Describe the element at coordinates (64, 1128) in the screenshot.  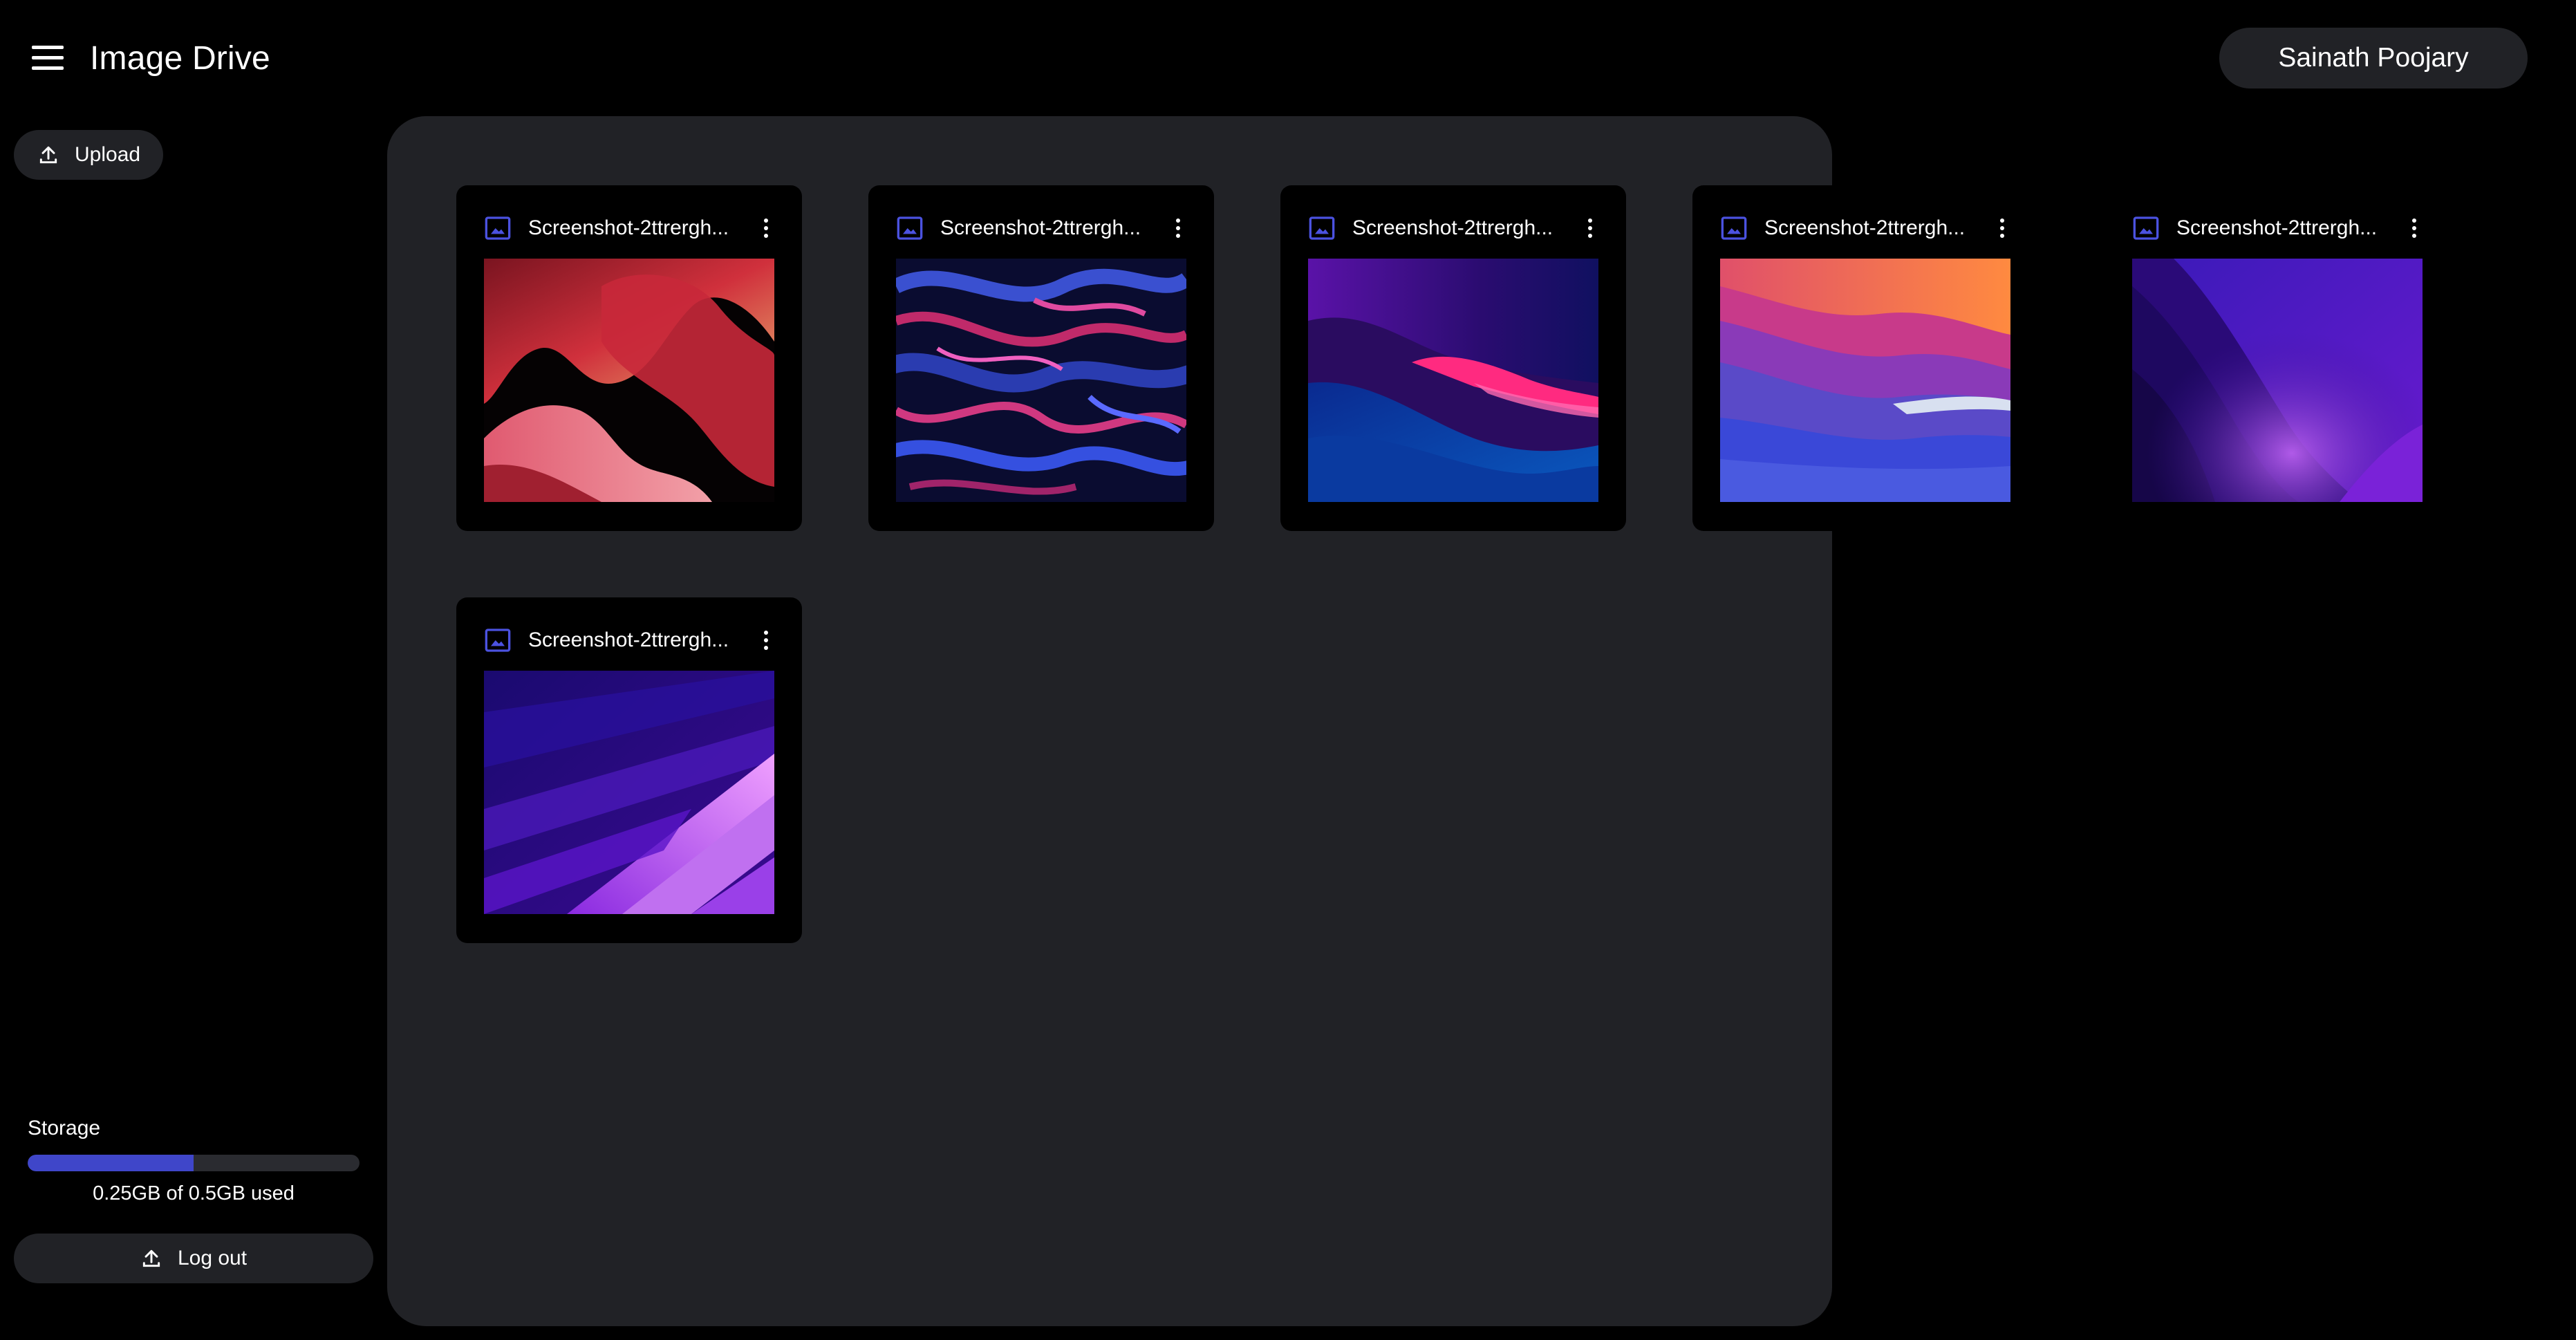
I see `storage-label: Storage` at that location.